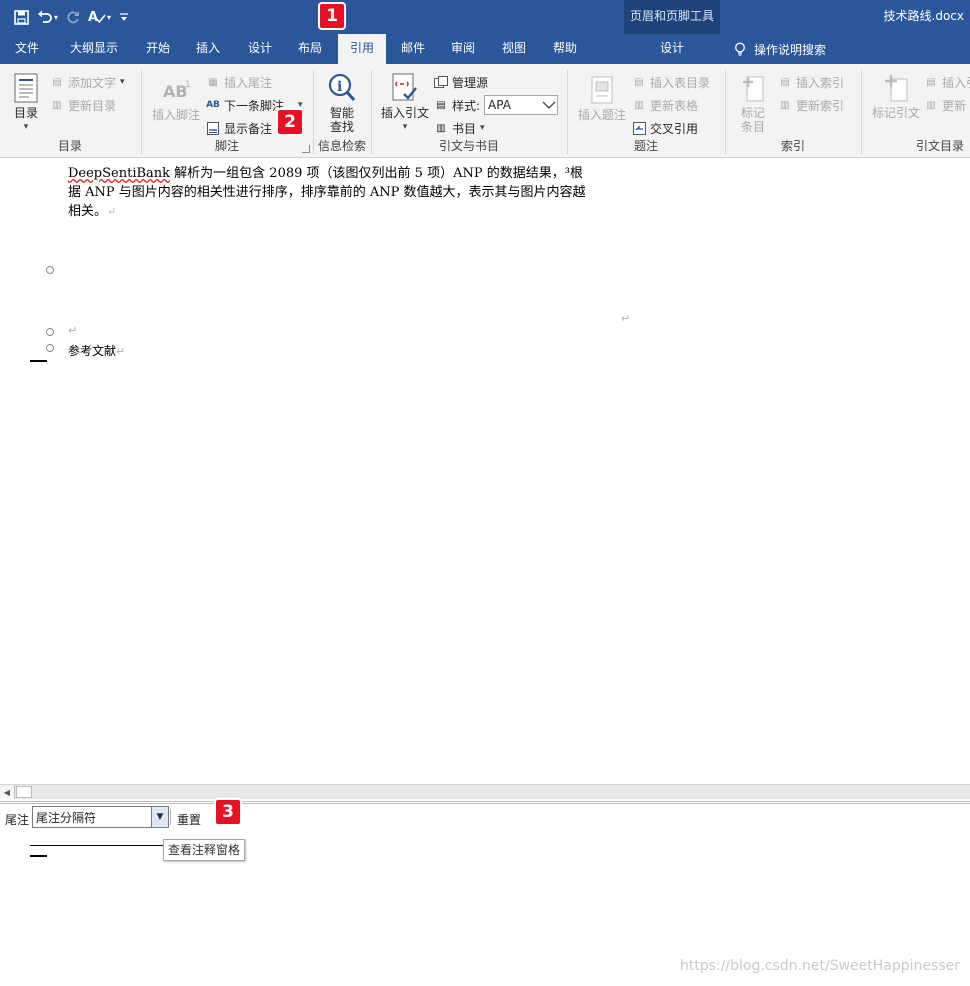 The height and width of the screenshot is (986, 970). Describe the element at coordinates (947, 82) in the screenshot. I see `insert-toa-button: ▤ 插入引` at that location.